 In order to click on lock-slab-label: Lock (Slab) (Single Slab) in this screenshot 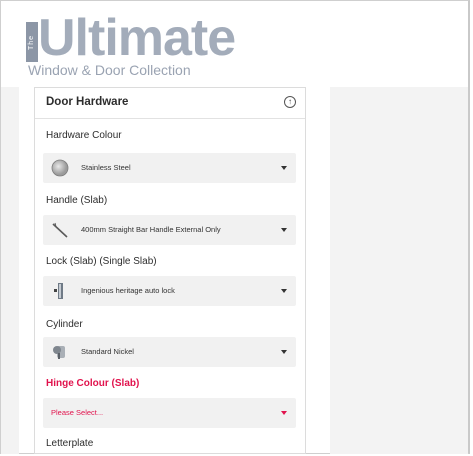, I will do `click(101, 261)`.